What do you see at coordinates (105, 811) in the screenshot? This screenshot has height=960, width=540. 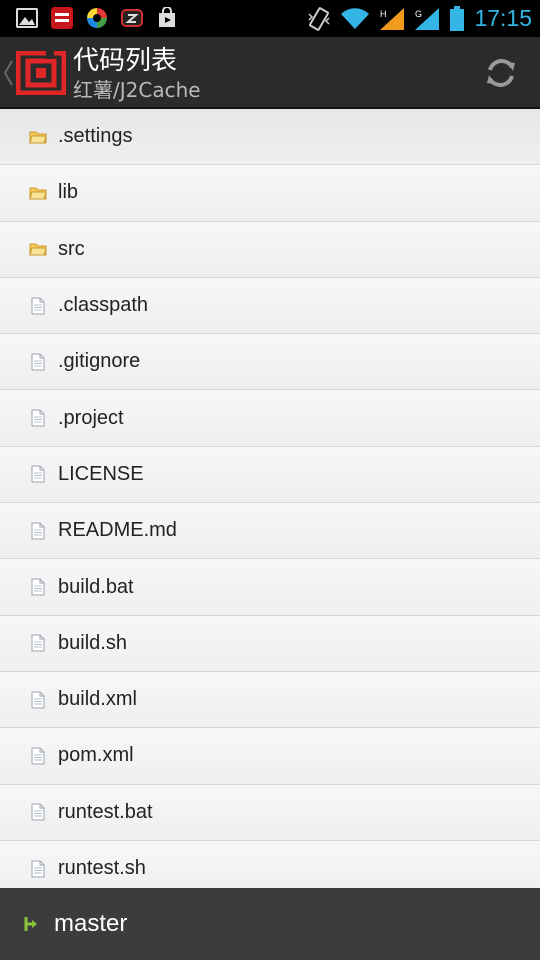 I see `file-name: runtest.bat` at bounding box center [105, 811].